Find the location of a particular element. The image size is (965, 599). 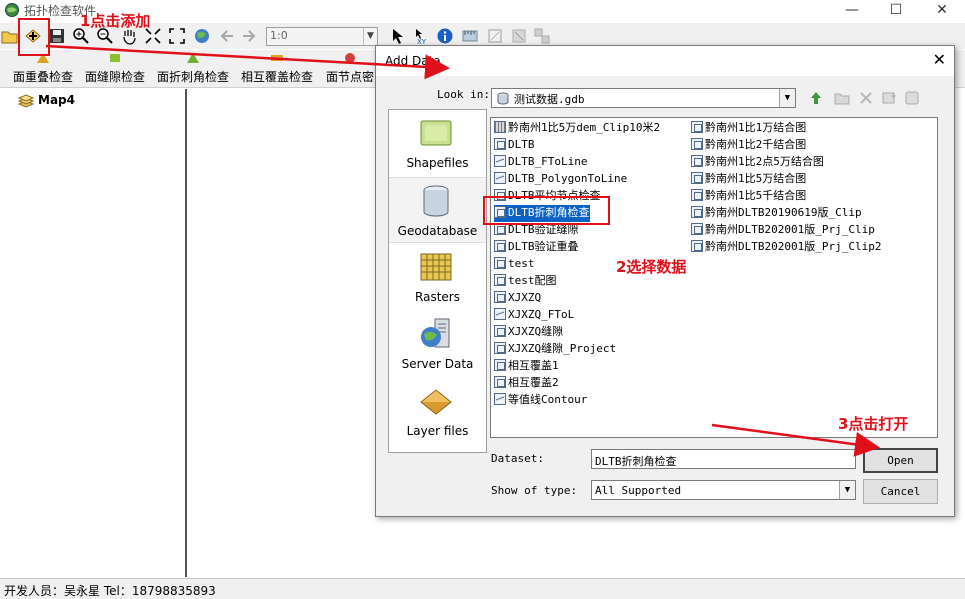

step2-annotation: 2选择数据 is located at coordinates (651, 267).